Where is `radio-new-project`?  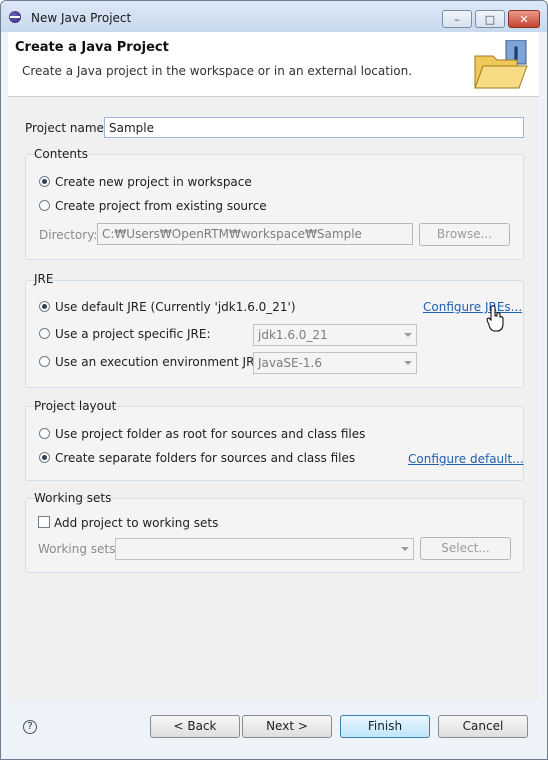 radio-new-project is located at coordinates (44, 181).